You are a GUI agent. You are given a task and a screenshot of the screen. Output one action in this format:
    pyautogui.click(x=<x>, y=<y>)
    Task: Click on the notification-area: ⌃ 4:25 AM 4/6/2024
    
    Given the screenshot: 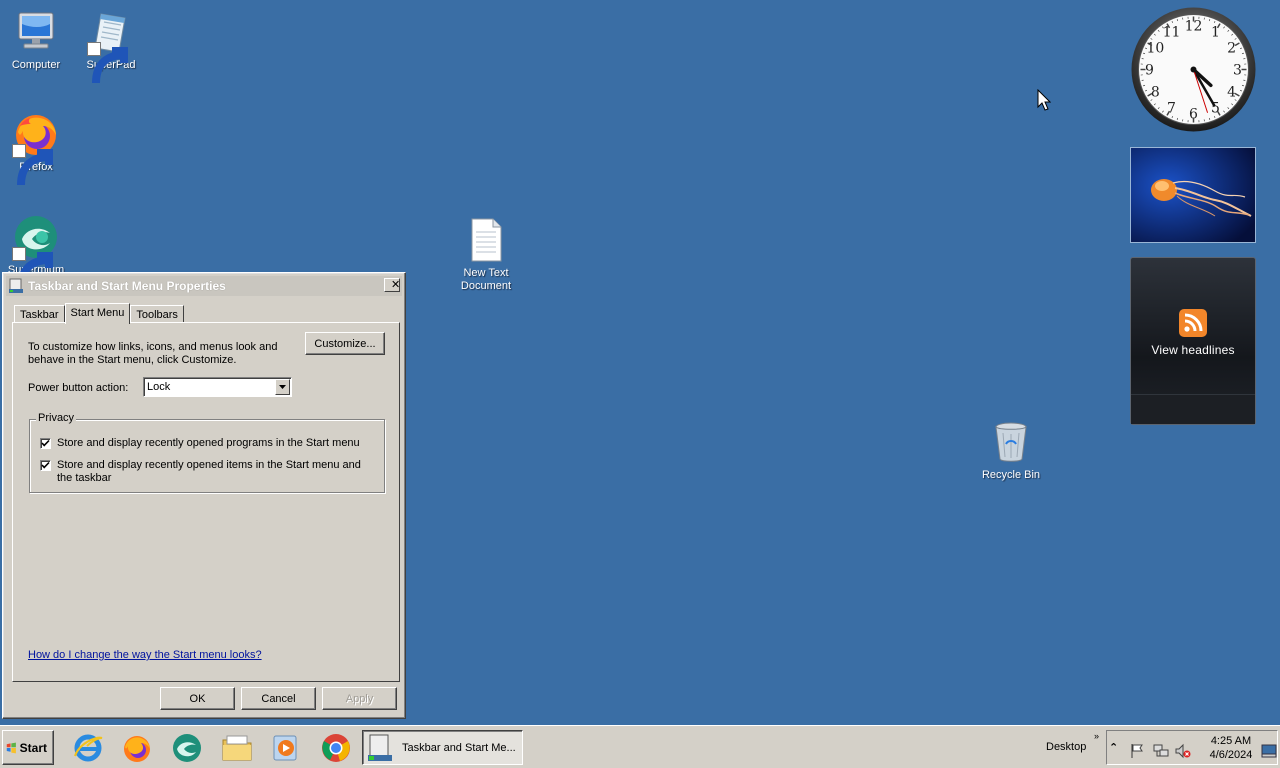 What is the action you would take?
    pyautogui.click(x=1192, y=747)
    